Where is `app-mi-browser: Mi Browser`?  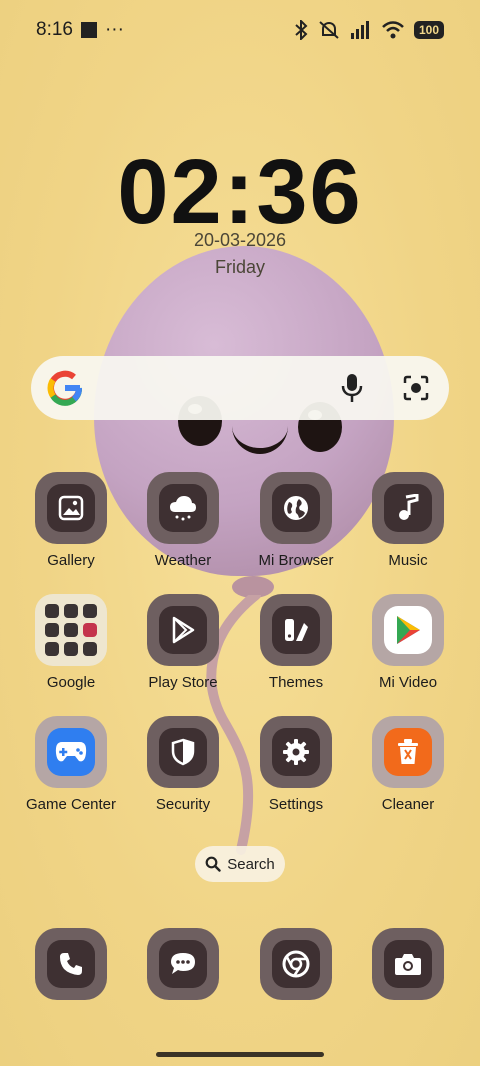 app-mi-browser: Mi Browser is located at coordinates (296, 520).